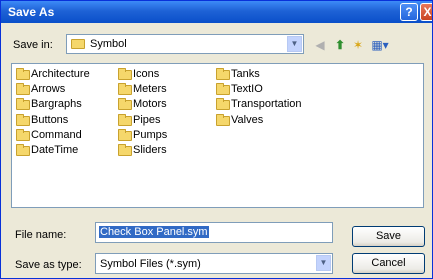  What do you see at coordinates (108, 44) in the screenshot?
I see `save-in-value: Symbol` at bounding box center [108, 44].